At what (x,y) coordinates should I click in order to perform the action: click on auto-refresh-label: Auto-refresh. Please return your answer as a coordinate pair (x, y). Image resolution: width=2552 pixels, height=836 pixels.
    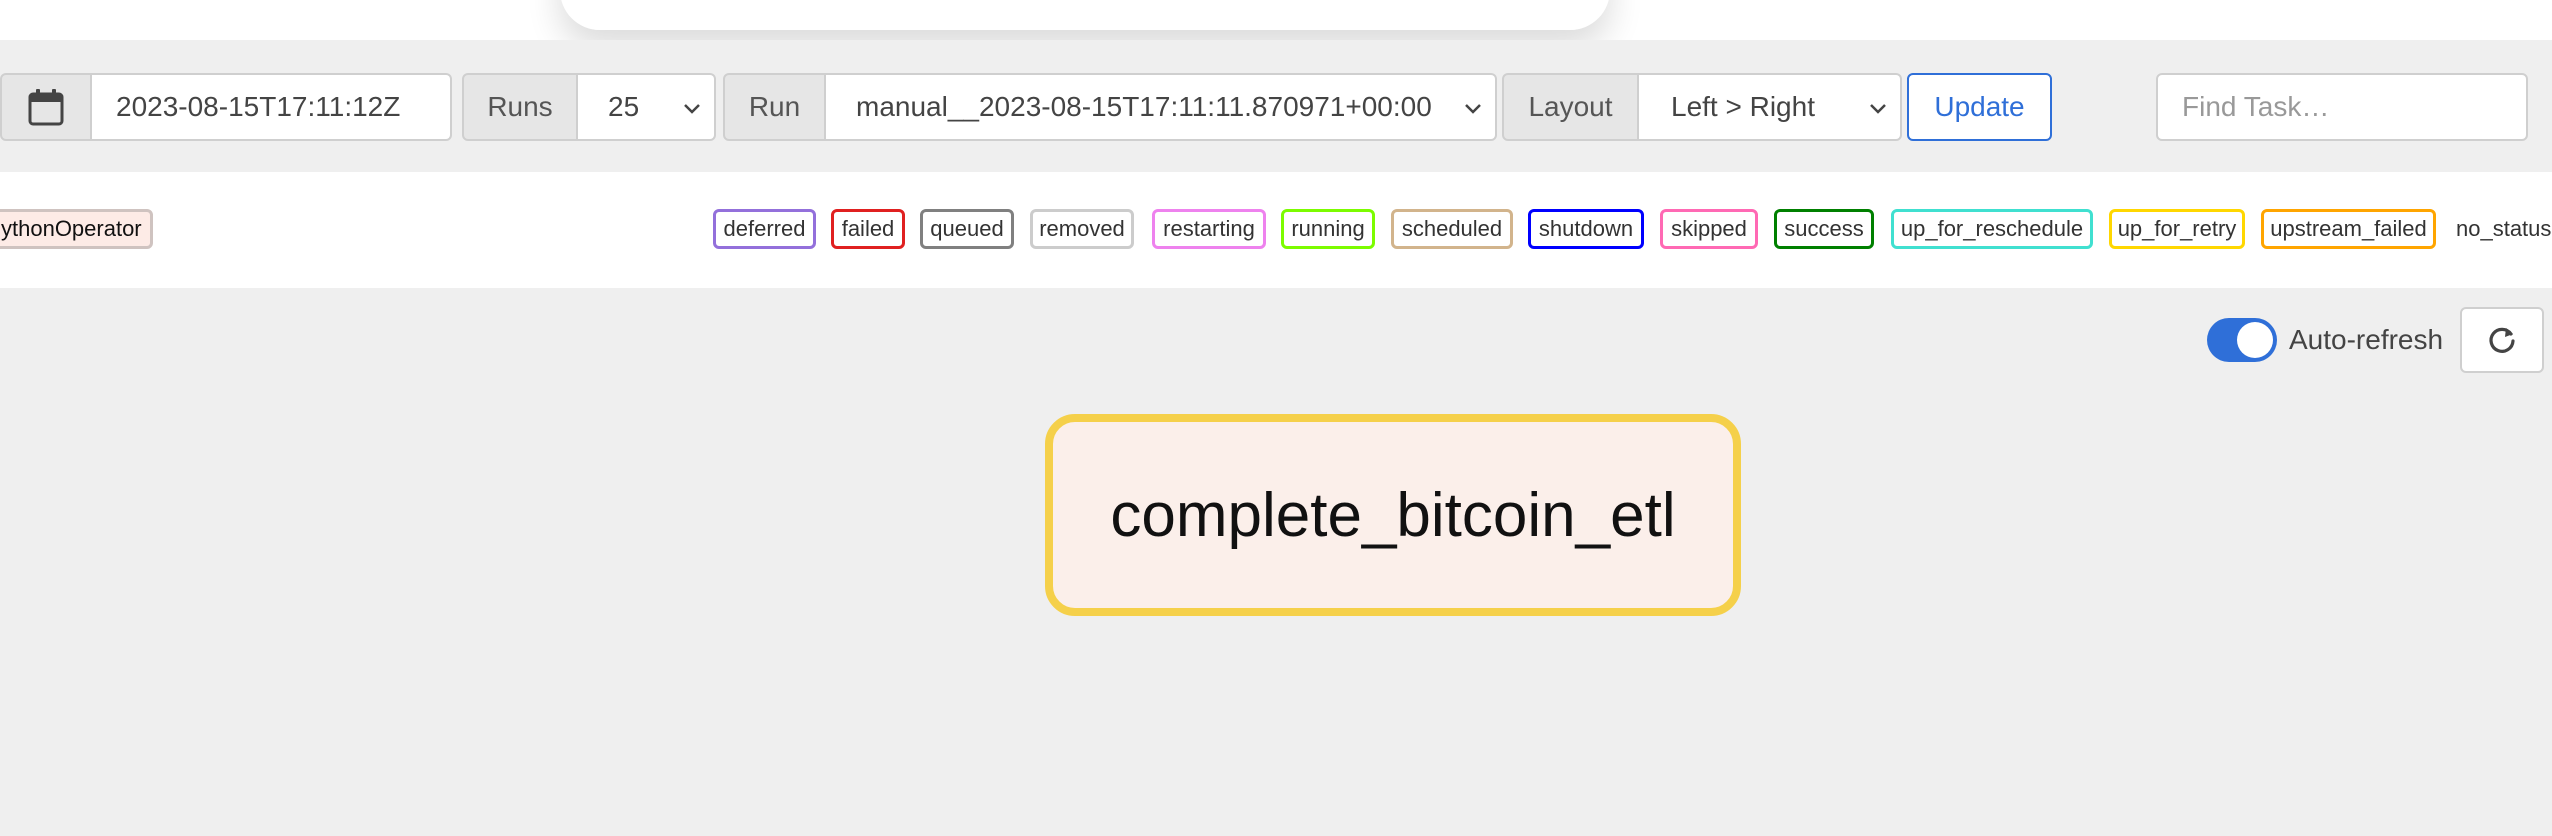
    Looking at the image, I should click on (2366, 339).